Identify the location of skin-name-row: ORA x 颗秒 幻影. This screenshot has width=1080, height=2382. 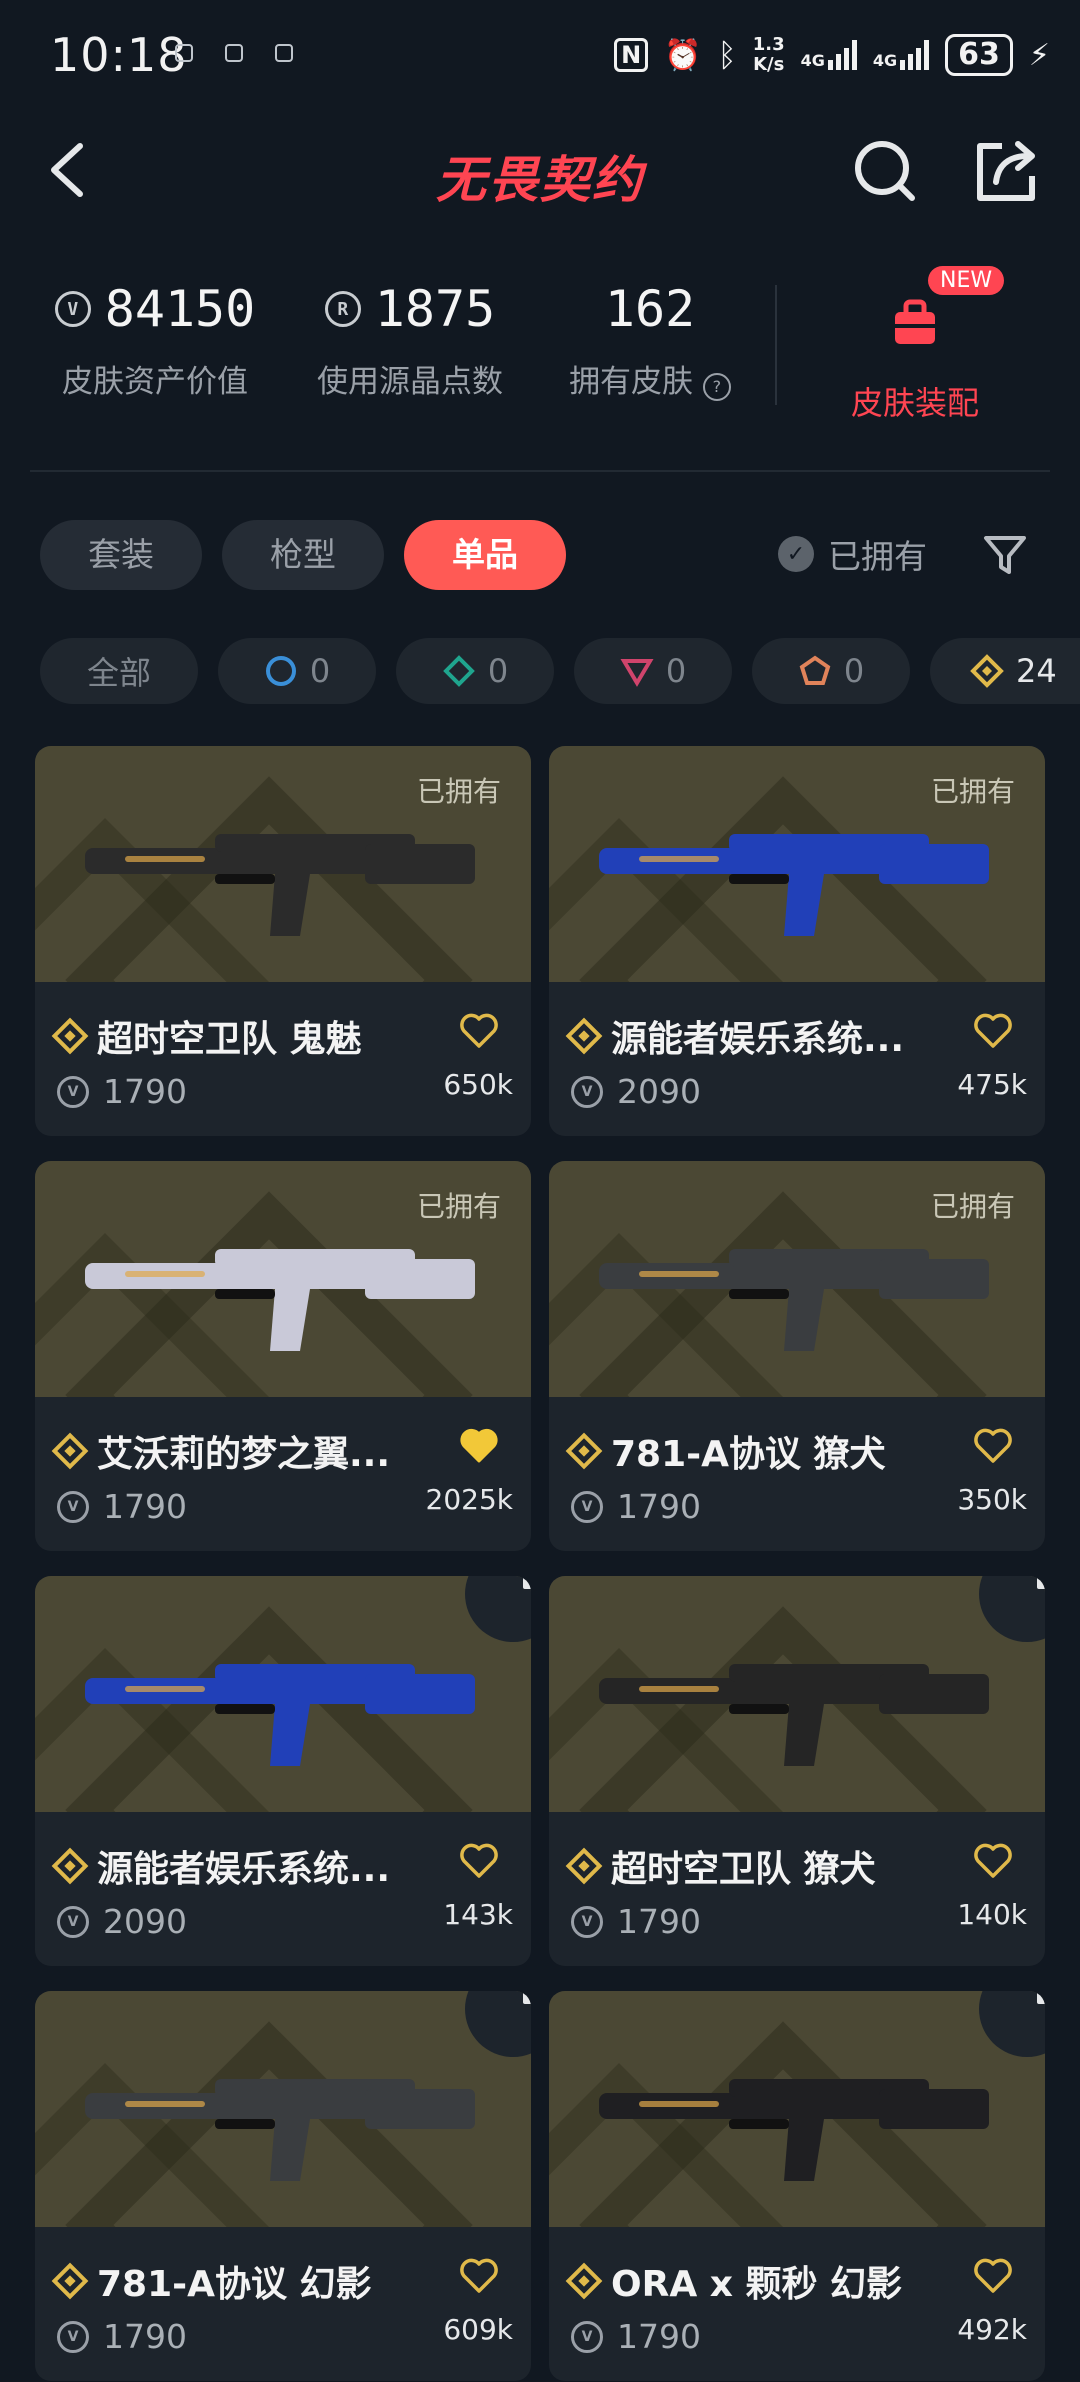
(734, 2281).